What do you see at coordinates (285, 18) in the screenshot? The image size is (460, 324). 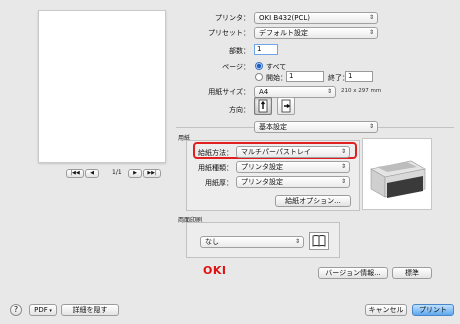 I see `printer-value: OKI B432(PCL)` at bounding box center [285, 18].